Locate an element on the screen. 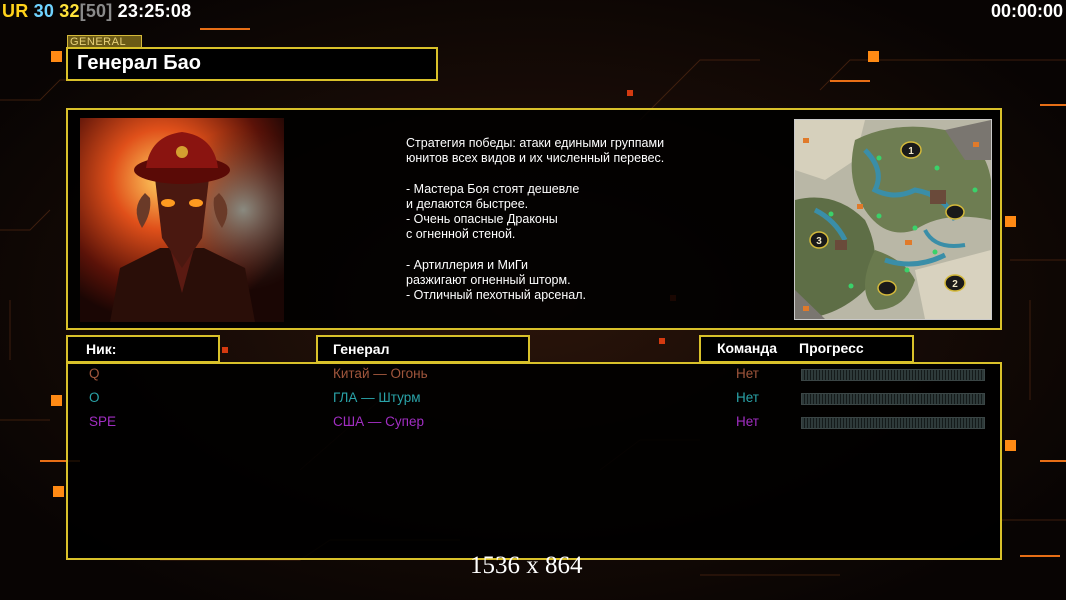 This screenshot has height=600, width=1066. nick-column-label: Ник: is located at coordinates (101, 349).